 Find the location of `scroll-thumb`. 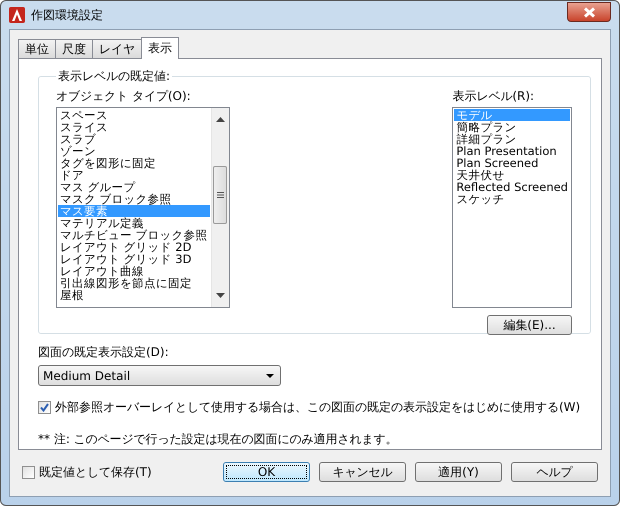

scroll-thumb is located at coordinates (220, 195).